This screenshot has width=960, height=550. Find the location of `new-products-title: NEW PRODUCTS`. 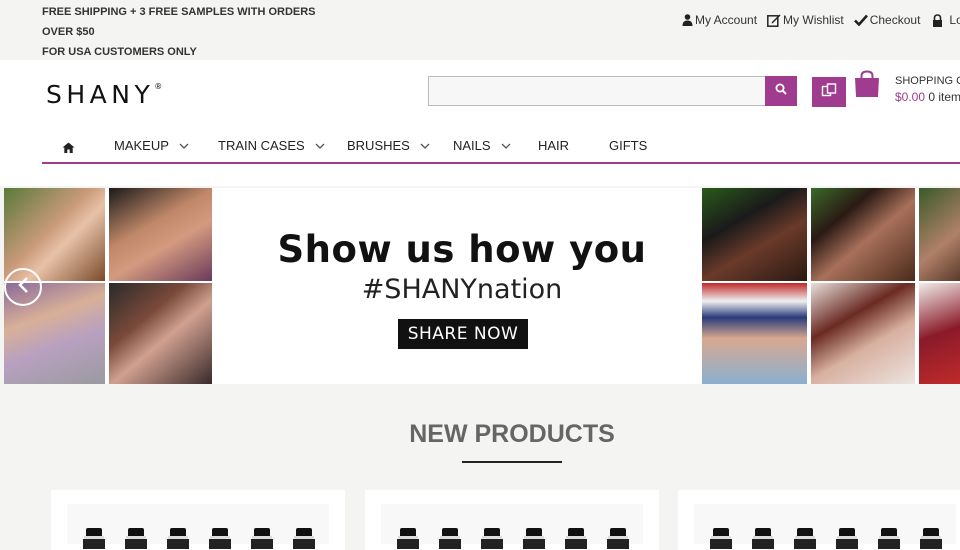

new-products-title: NEW PRODUCTS is located at coordinates (512, 434).